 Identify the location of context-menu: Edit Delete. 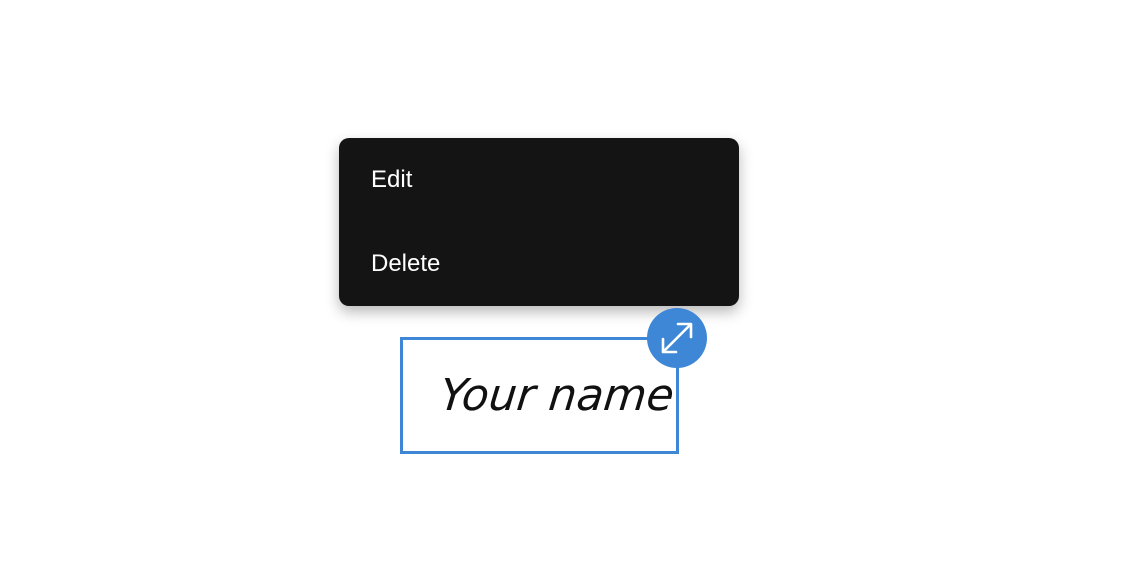
(539, 222).